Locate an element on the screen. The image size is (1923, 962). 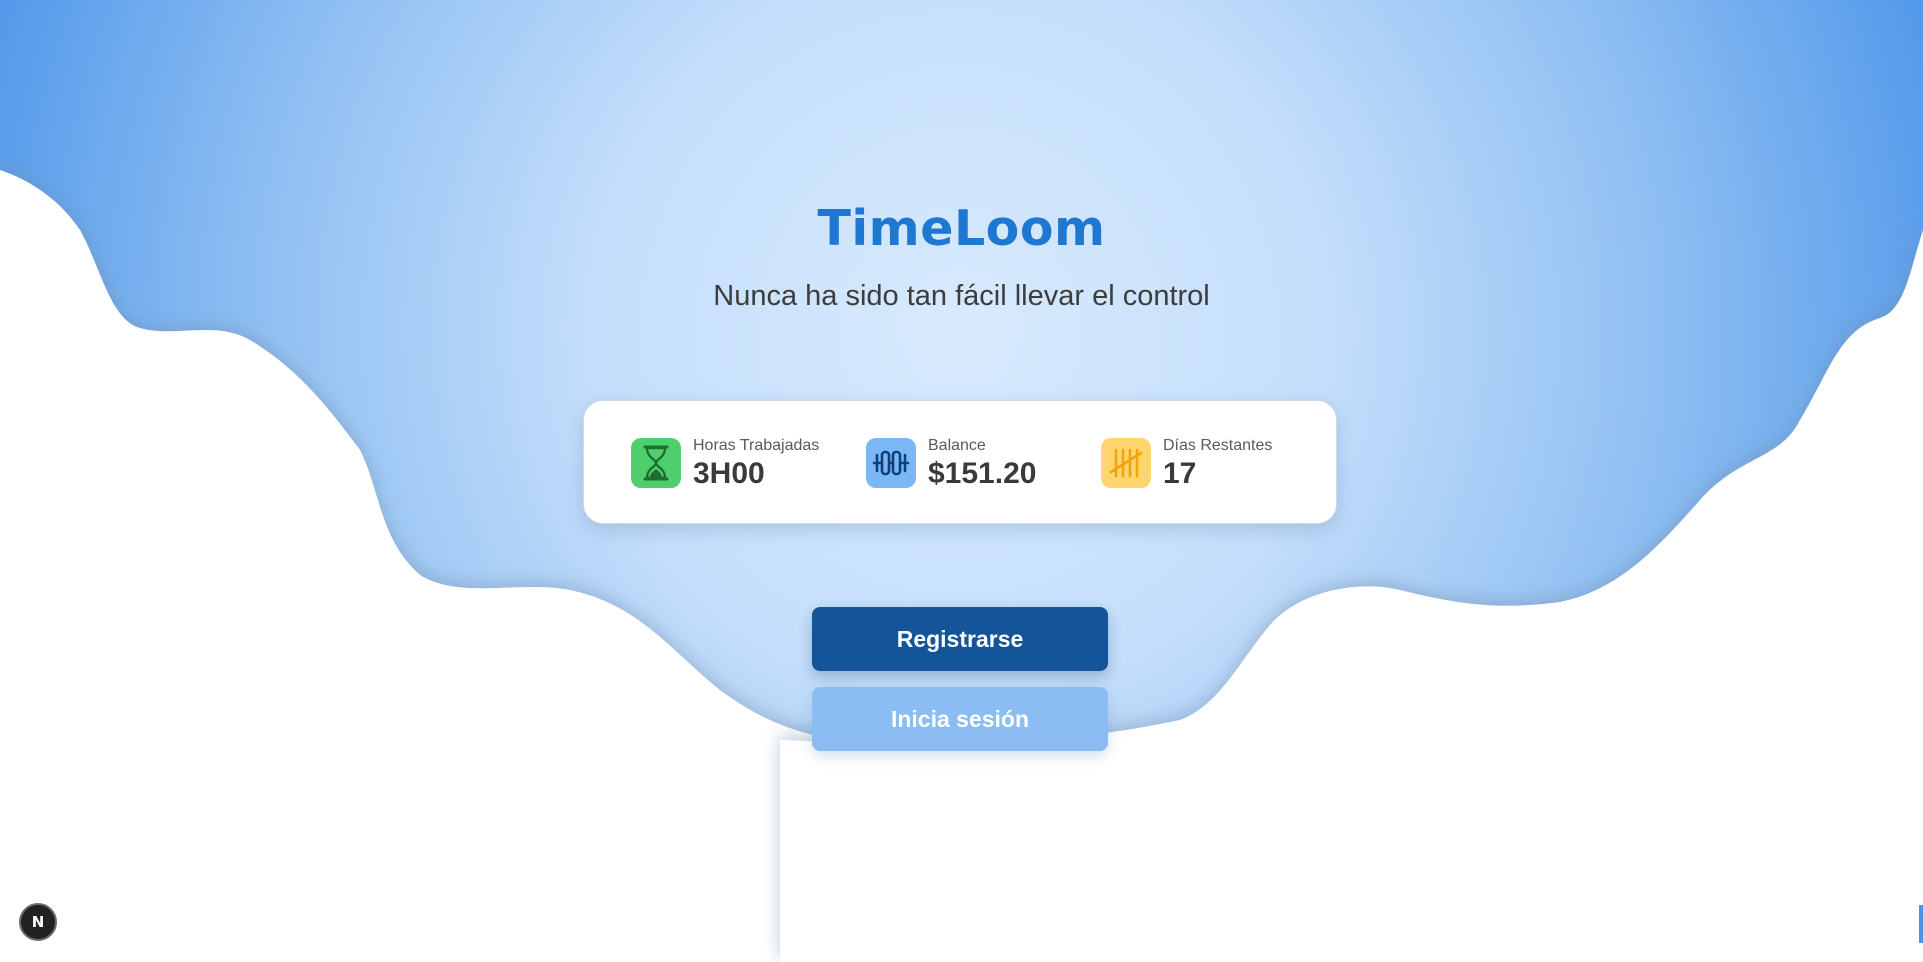
balance-icon is located at coordinates (891, 463).